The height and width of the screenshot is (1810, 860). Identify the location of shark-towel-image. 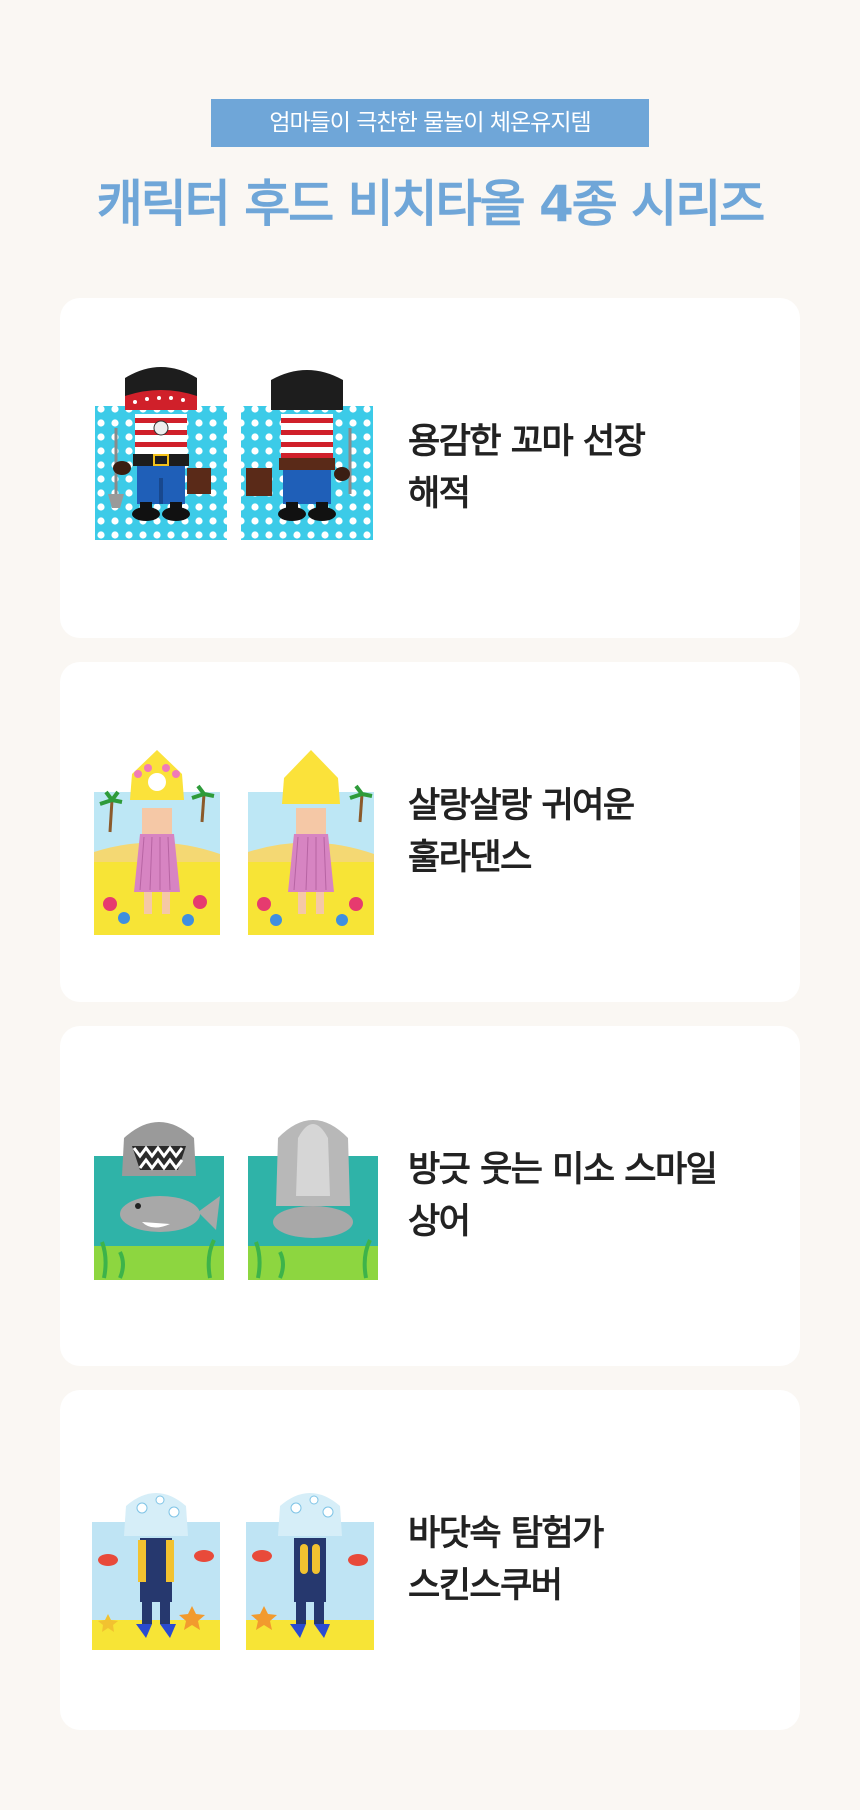
(236, 1200).